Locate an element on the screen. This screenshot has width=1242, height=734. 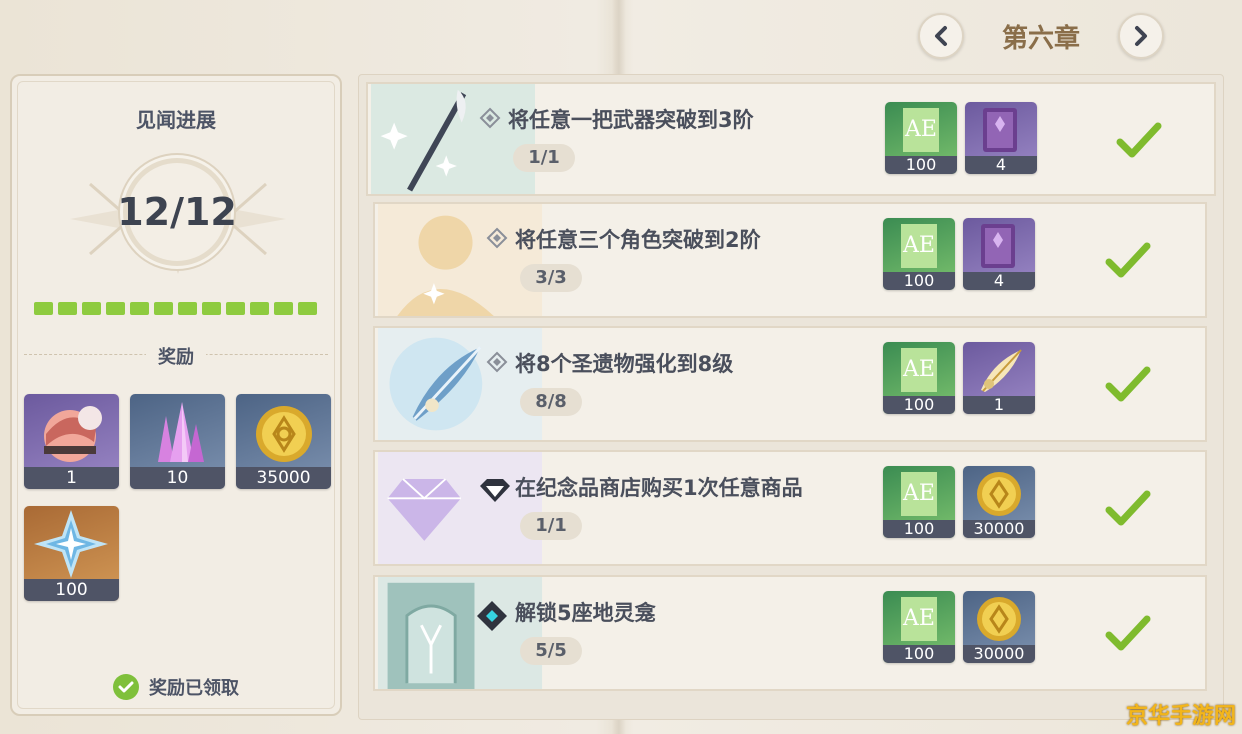
reward-item: 10 is located at coordinates (177, 441).